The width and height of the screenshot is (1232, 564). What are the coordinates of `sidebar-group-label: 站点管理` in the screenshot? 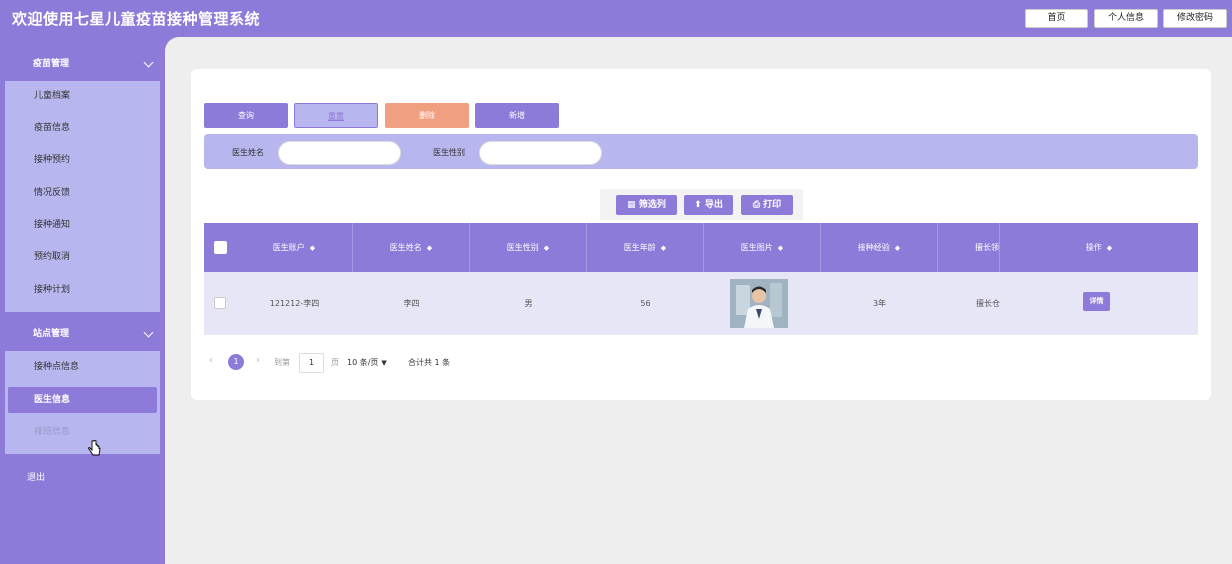 It's located at (51, 334).